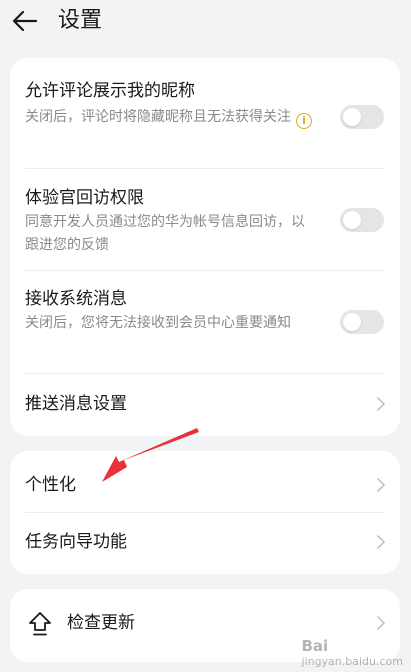 Image resolution: width=411 pixels, height=672 pixels. I want to click on toggle-show-nickname, so click(362, 117).